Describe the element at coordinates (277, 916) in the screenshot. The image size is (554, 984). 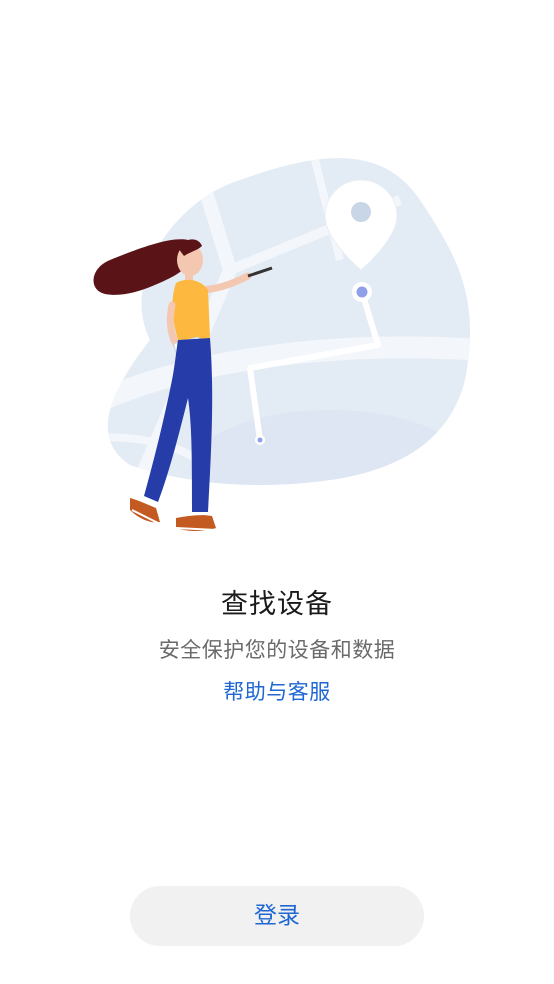
I see `login-button: 登录` at that location.